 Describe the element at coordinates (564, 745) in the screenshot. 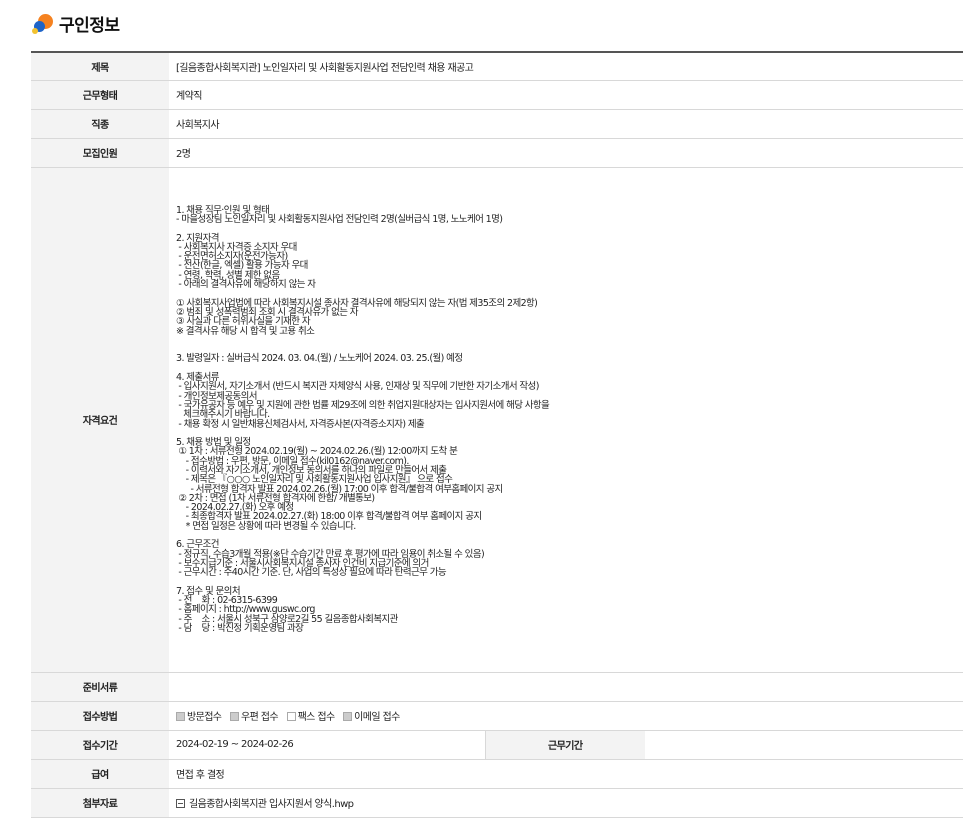

I see `row-label-work-period: 근무기간` at that location.